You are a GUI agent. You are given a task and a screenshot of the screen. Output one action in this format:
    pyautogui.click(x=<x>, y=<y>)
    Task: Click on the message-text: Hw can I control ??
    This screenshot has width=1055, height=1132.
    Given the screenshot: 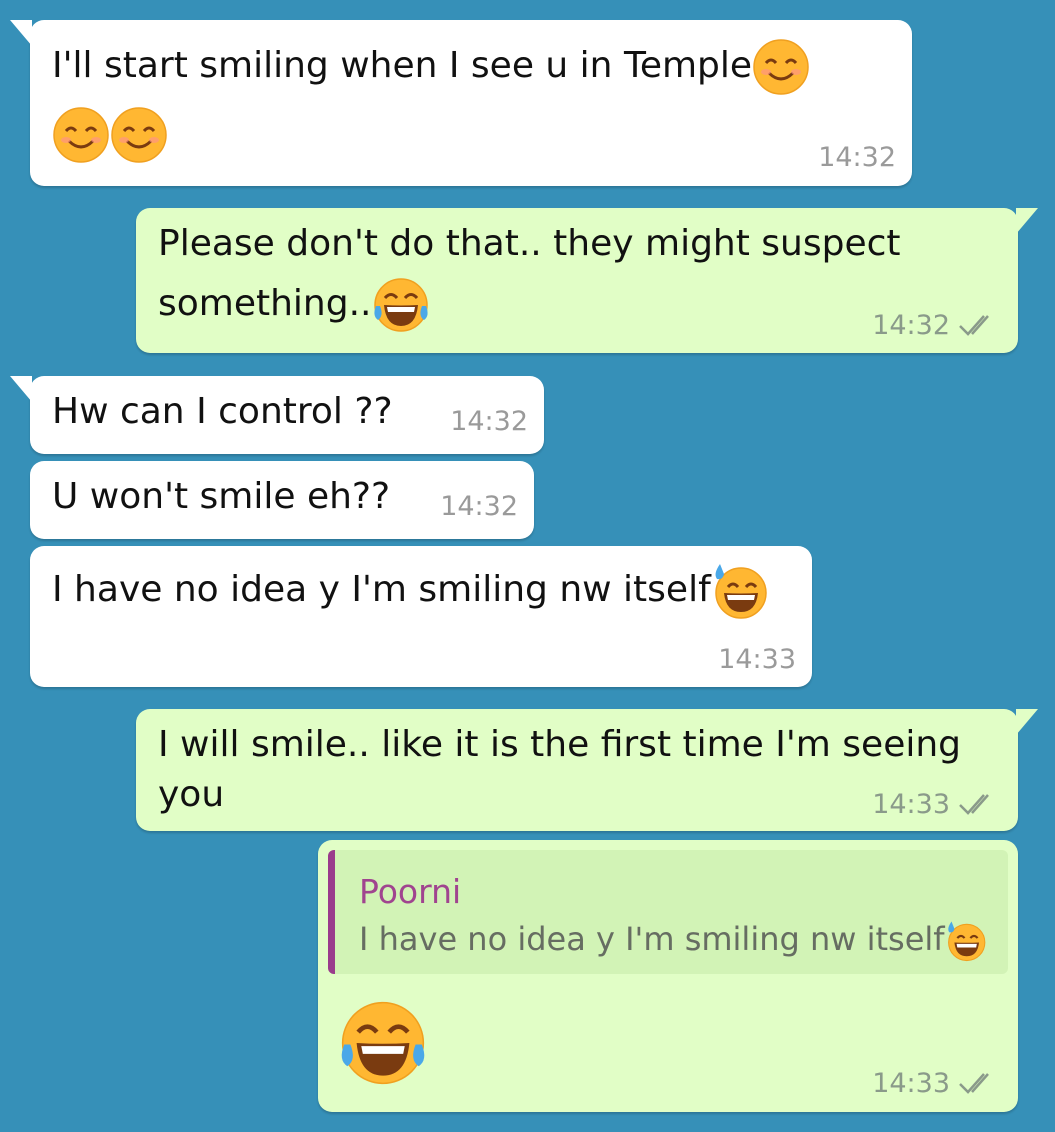 What is the action you would take?
    pyautogui.click(x=222, y=411)
    